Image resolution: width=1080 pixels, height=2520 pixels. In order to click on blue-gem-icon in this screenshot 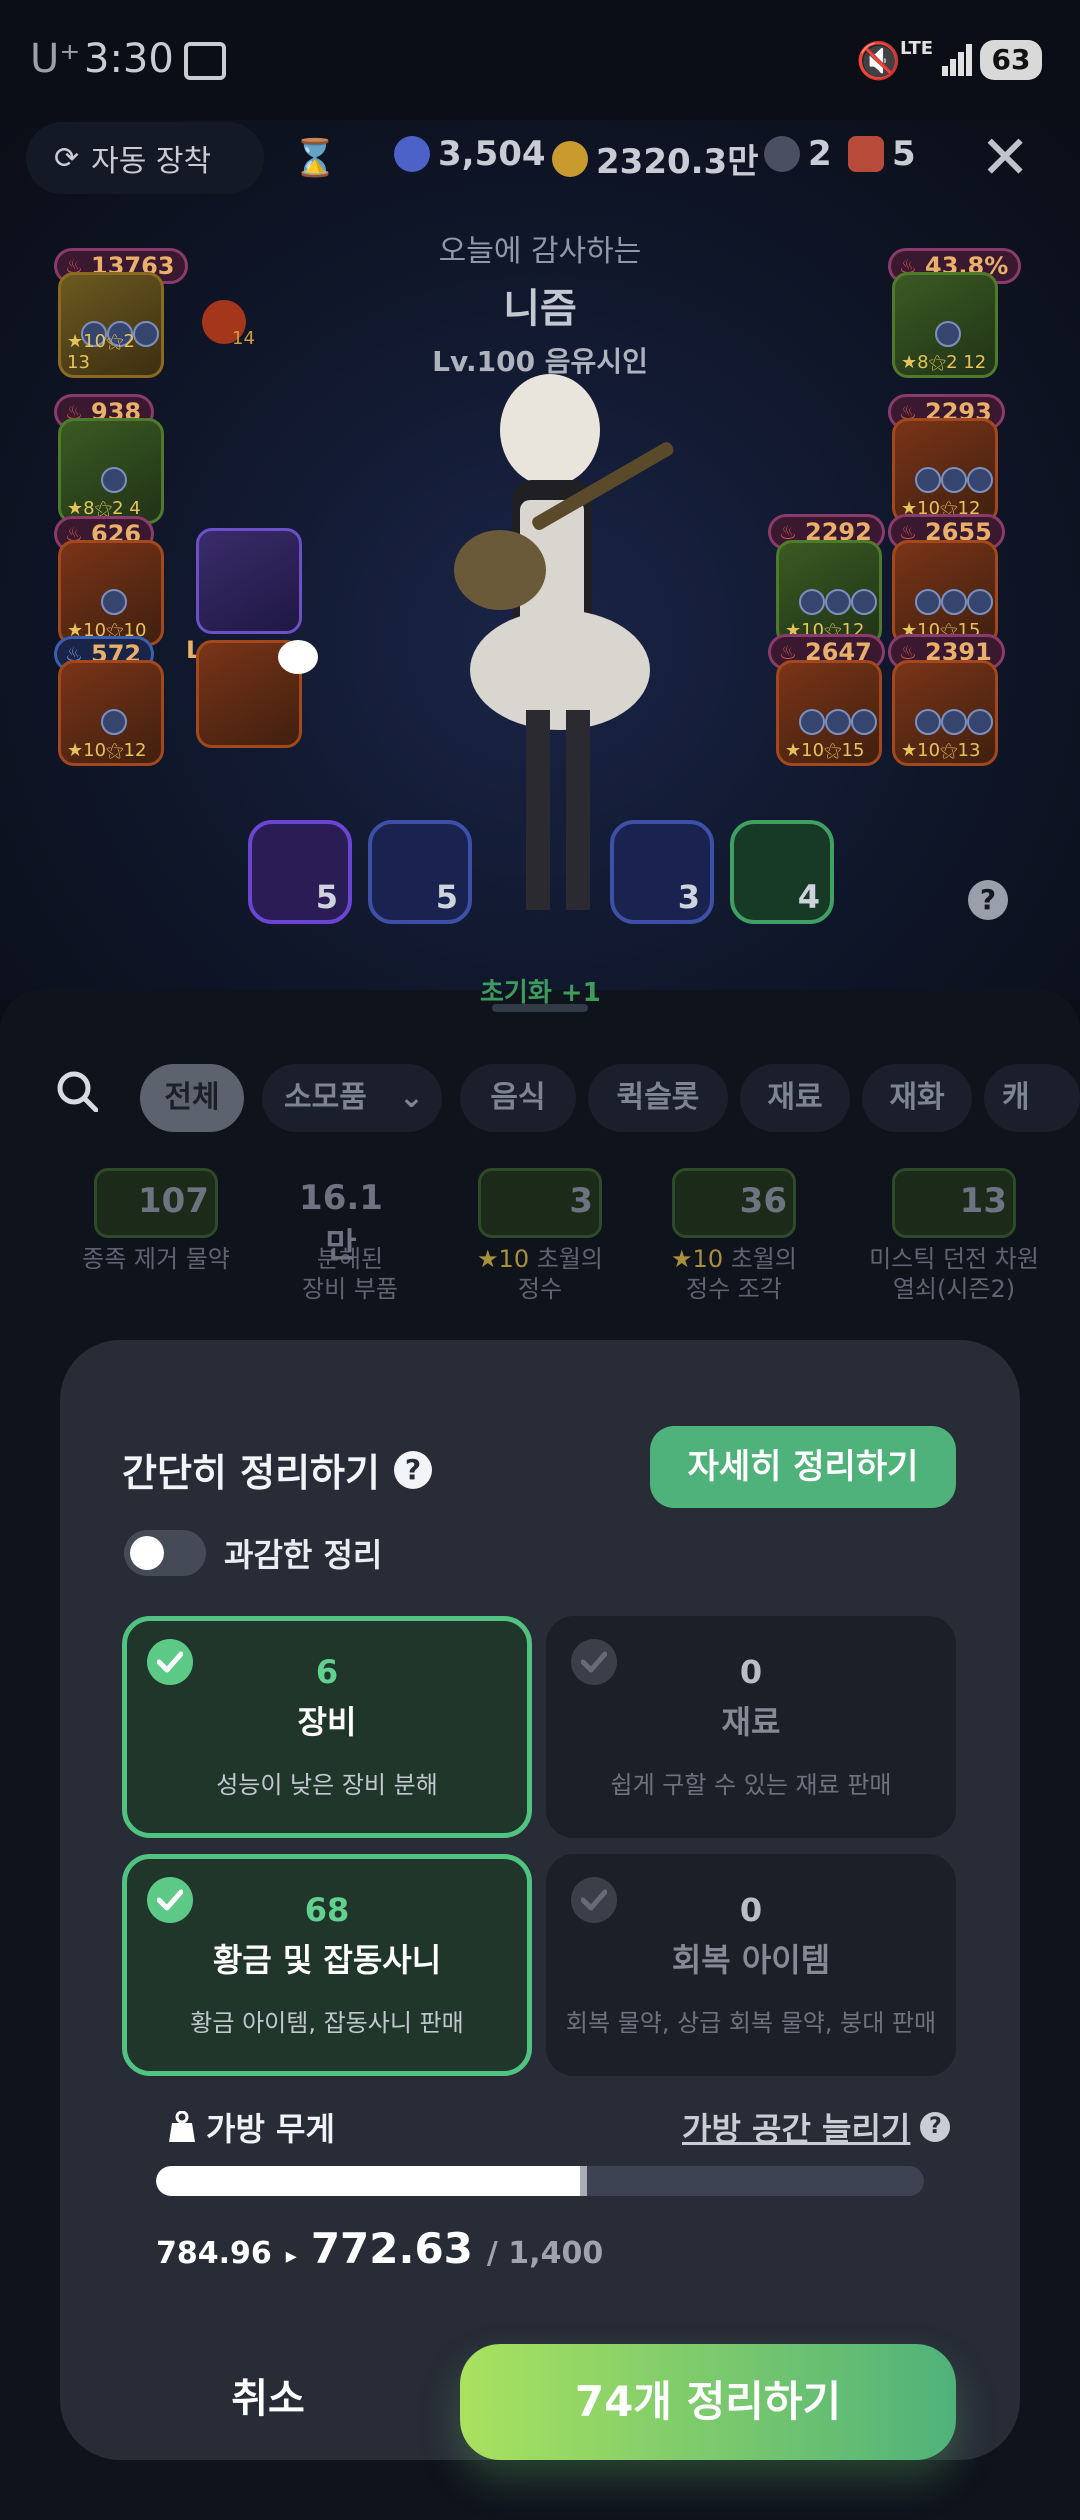, I will do `click(412, 154)`.